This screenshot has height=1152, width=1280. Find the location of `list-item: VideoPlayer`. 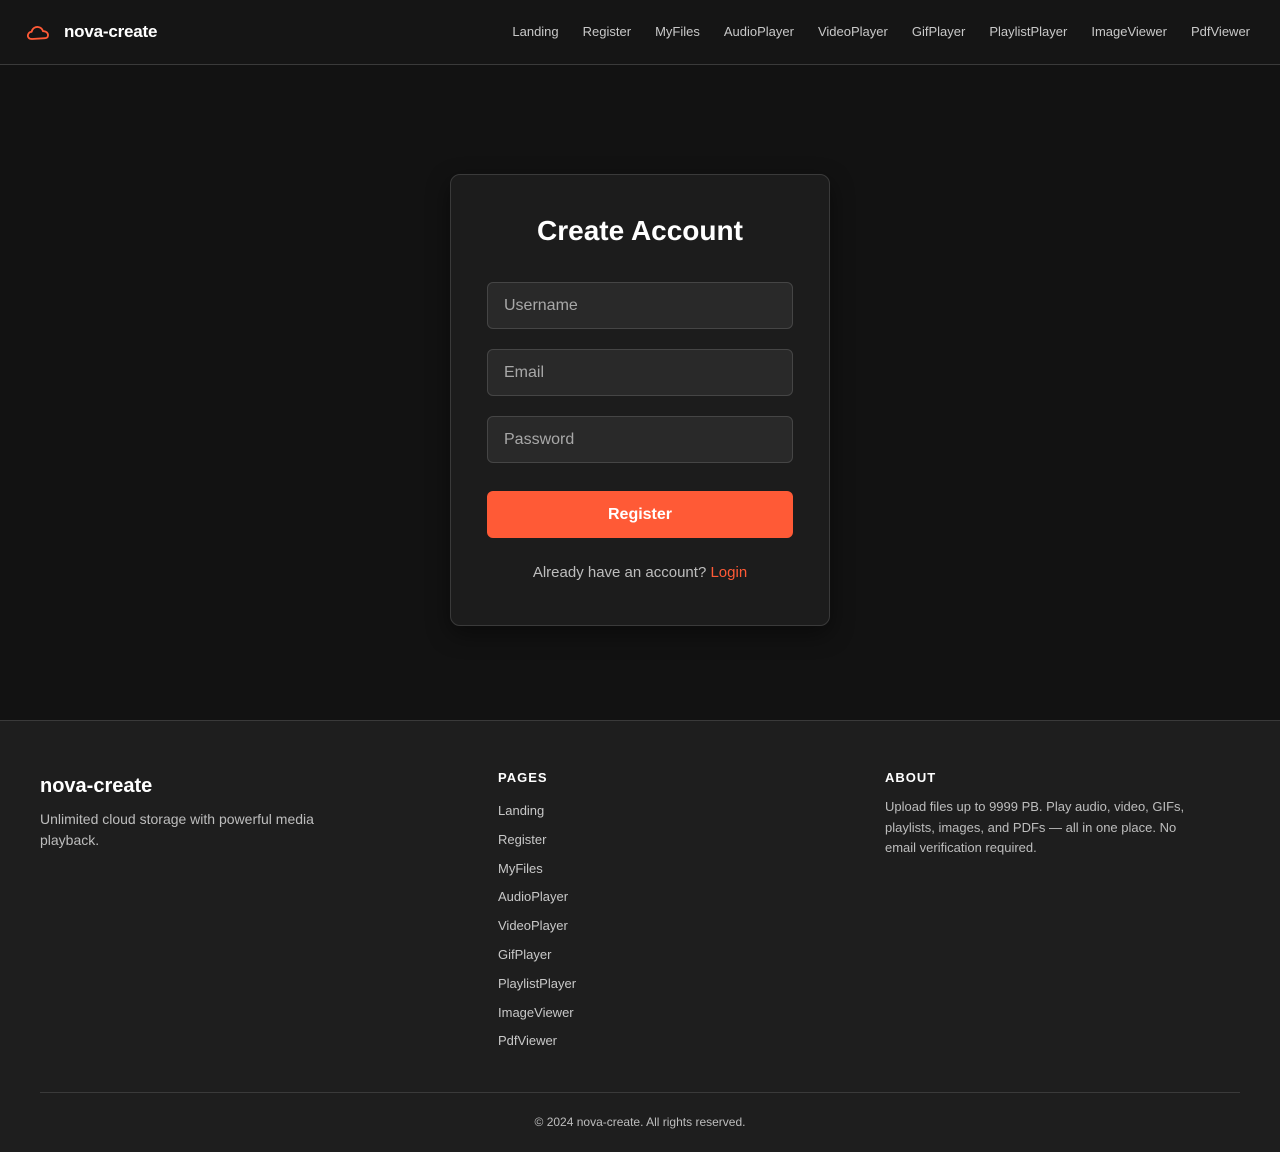

list-item: VideoPlayer is located at coordinates (537, 930).